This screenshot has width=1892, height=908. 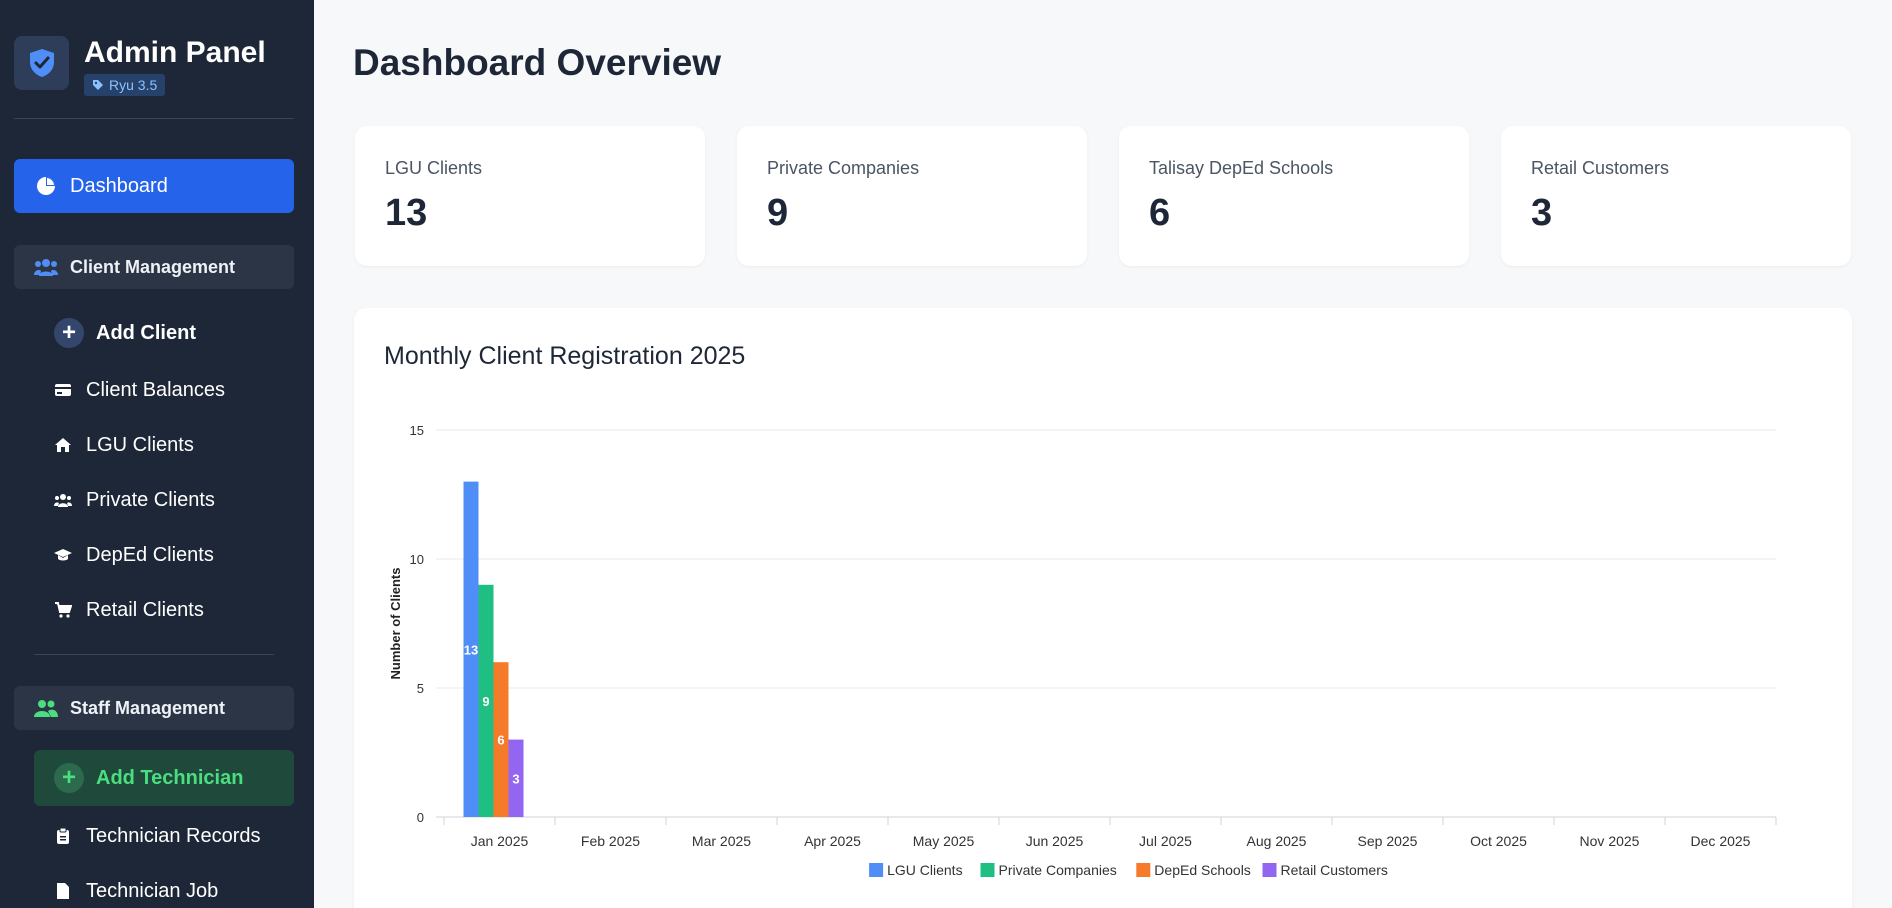 I want to click on x-tick-label: Feb 2025, so click(x=610, y=841).